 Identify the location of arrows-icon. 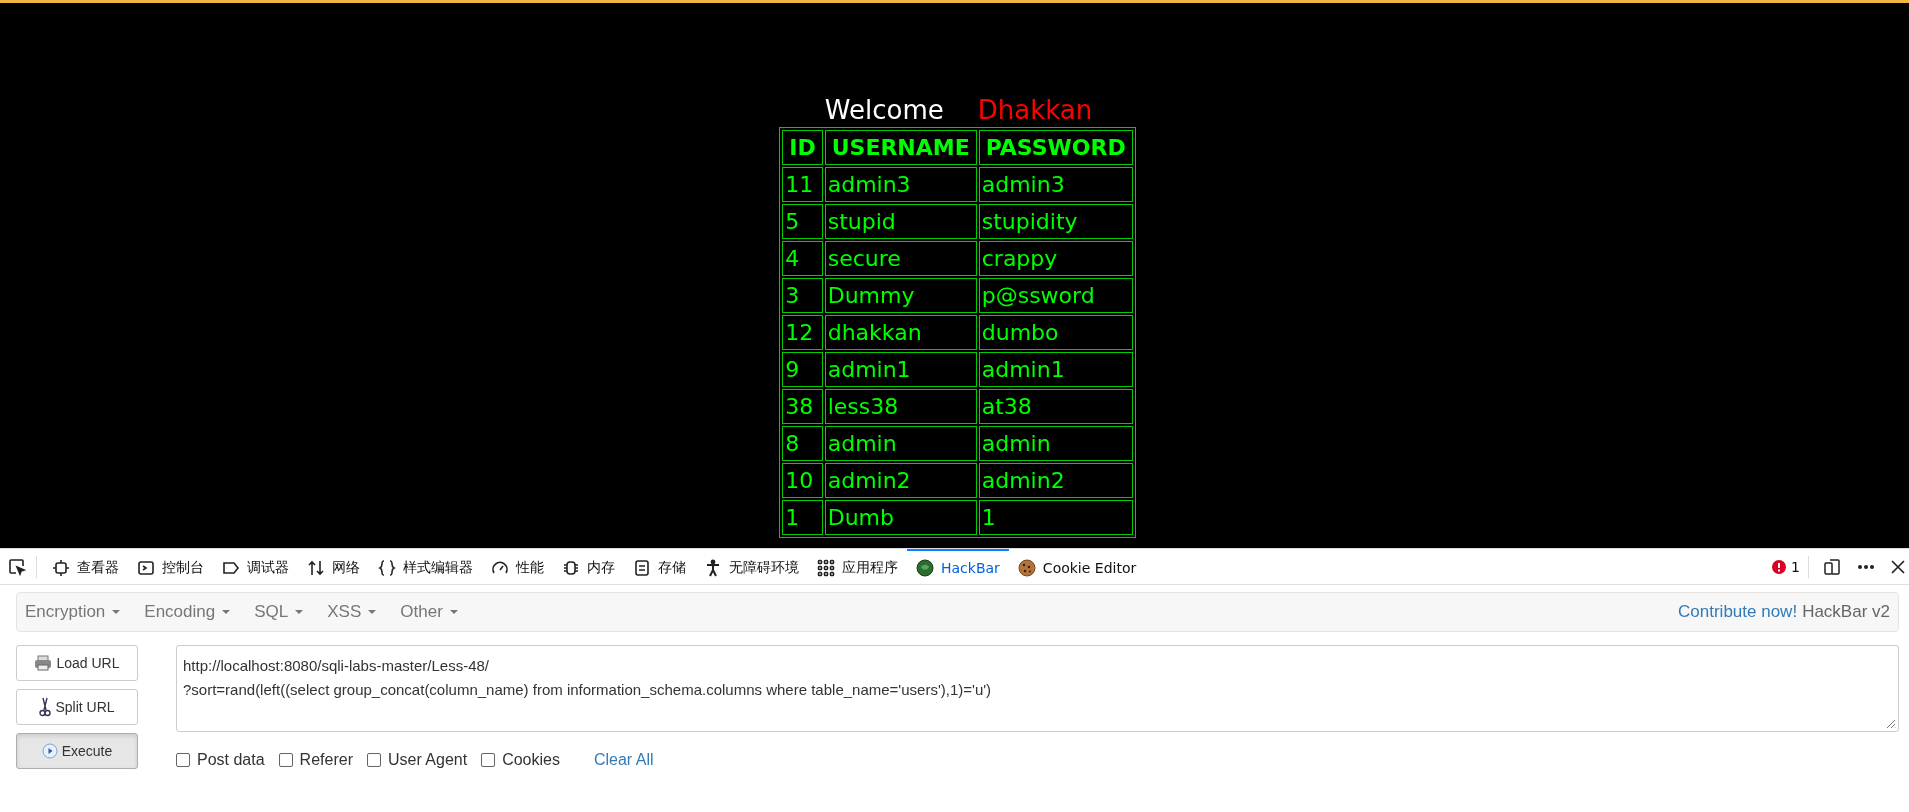
(316, 567).